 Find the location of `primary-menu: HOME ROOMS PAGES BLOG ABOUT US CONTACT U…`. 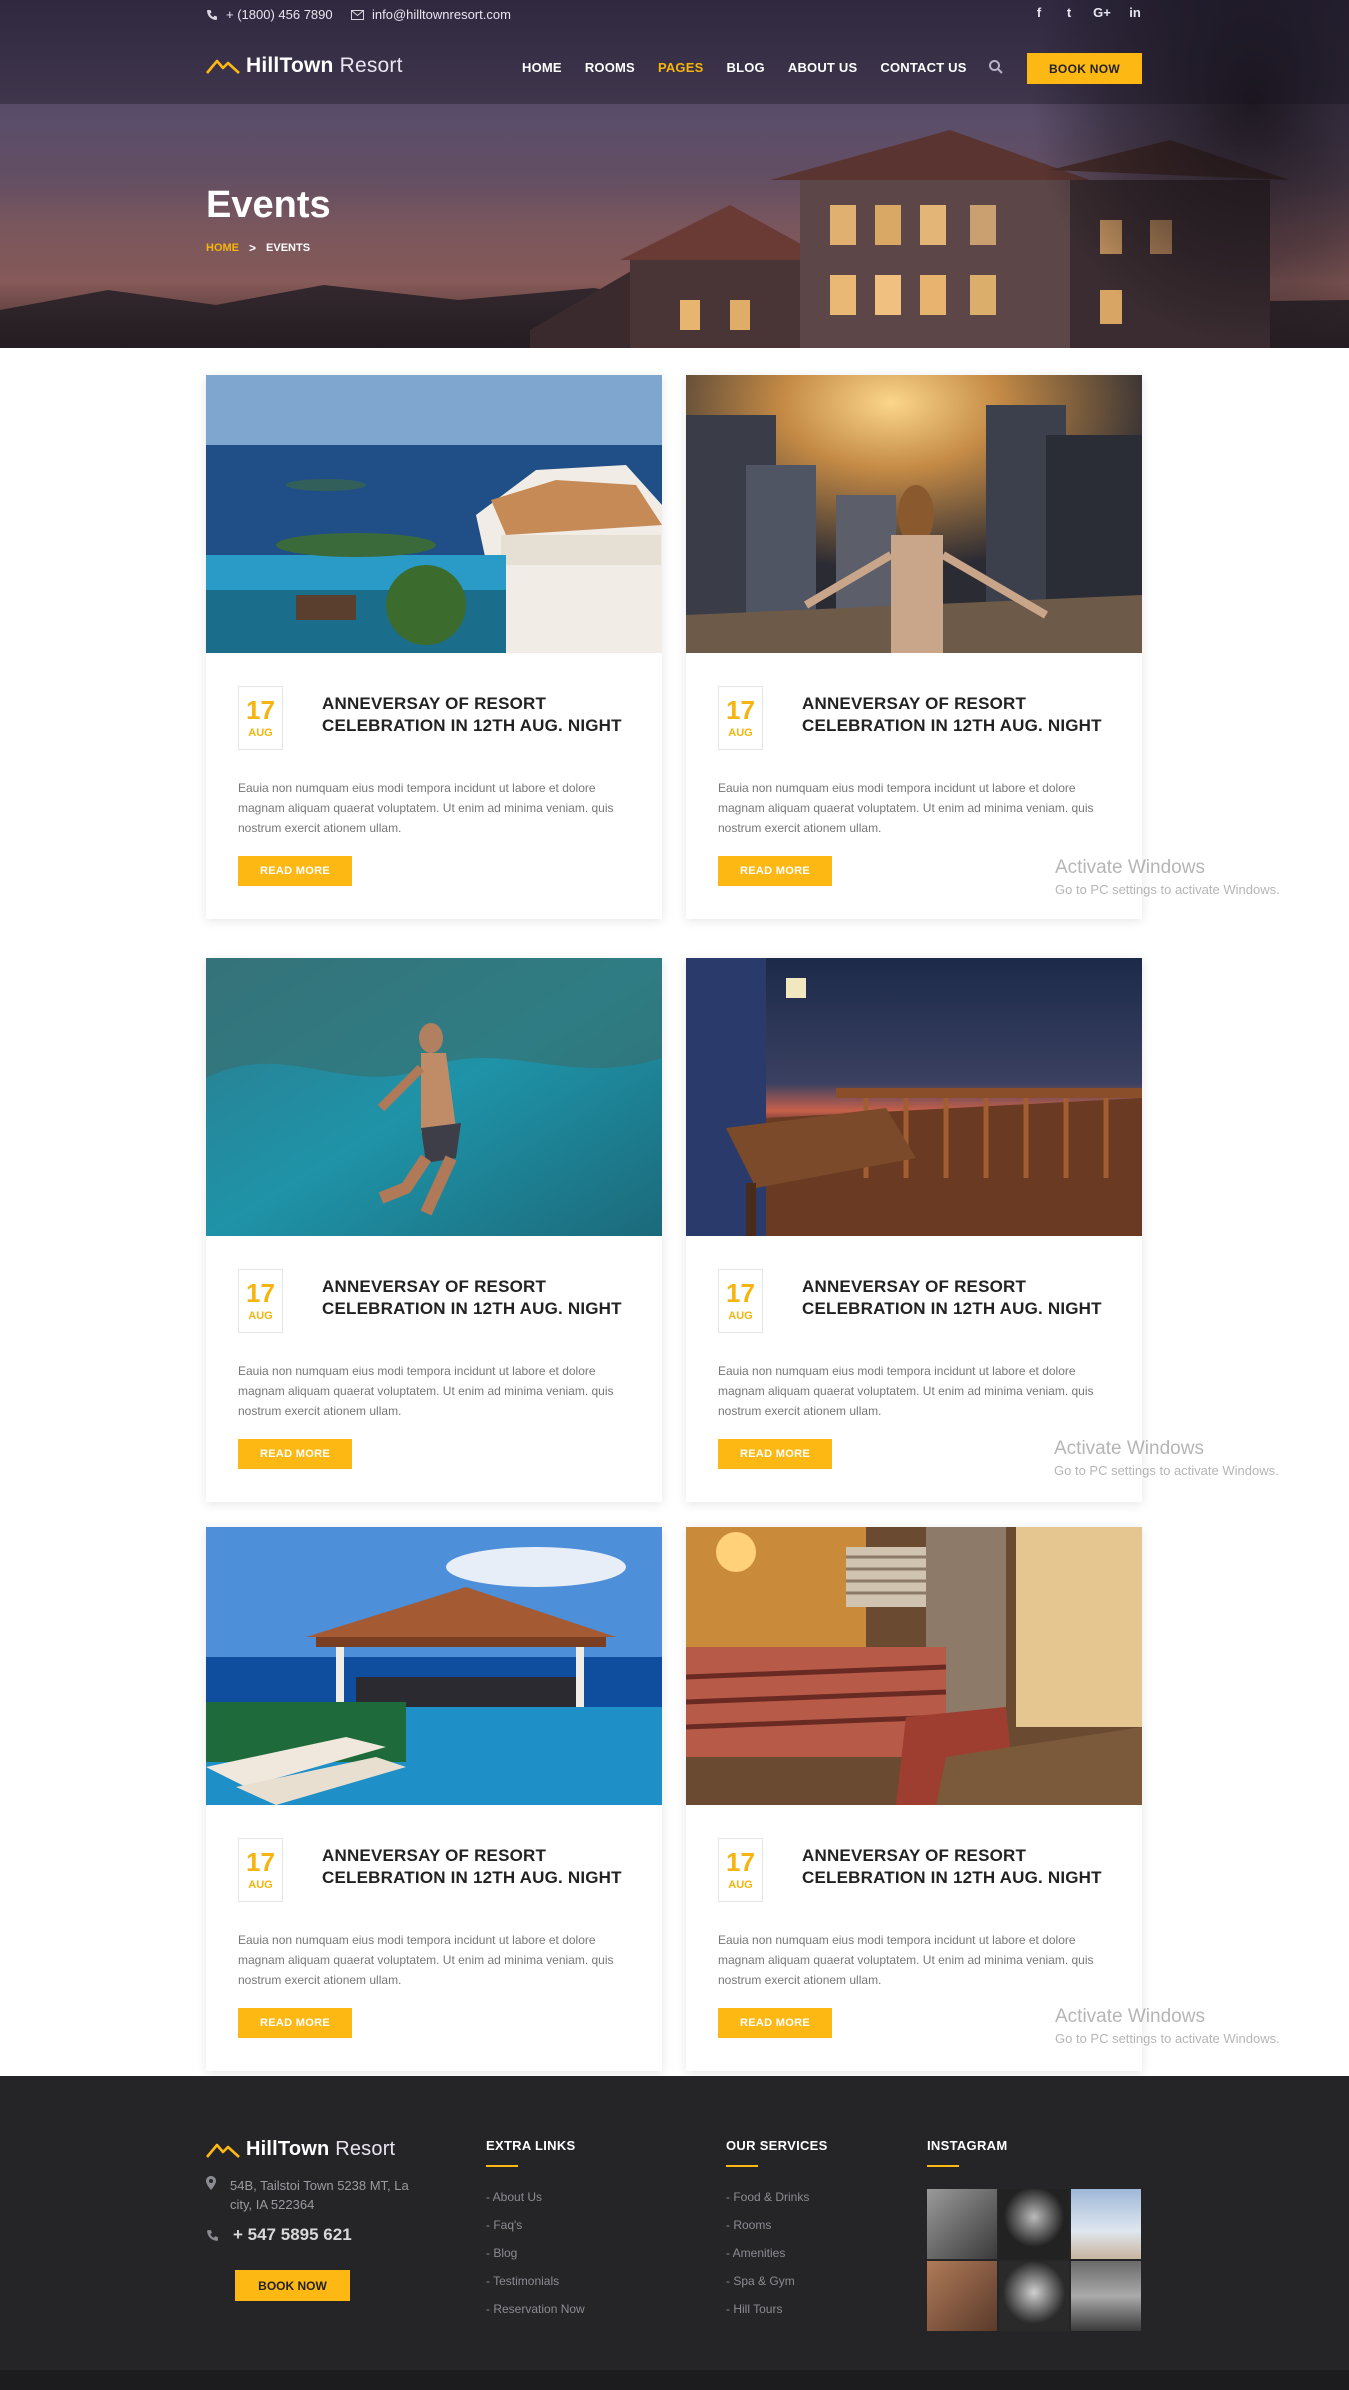

primary-menu: HOME ROOMS PAGES BLOG ABOUT US CONTACT U… is located at coordinates (756, 67).